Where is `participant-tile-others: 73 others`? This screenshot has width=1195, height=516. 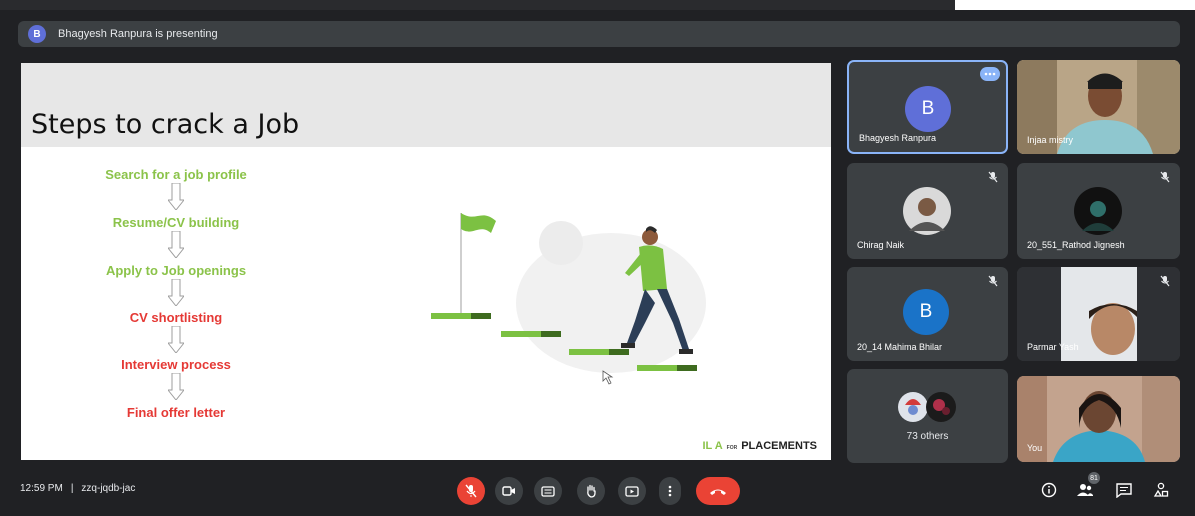 participant-tile-others: 73 others is located at coordinates (927, 416).